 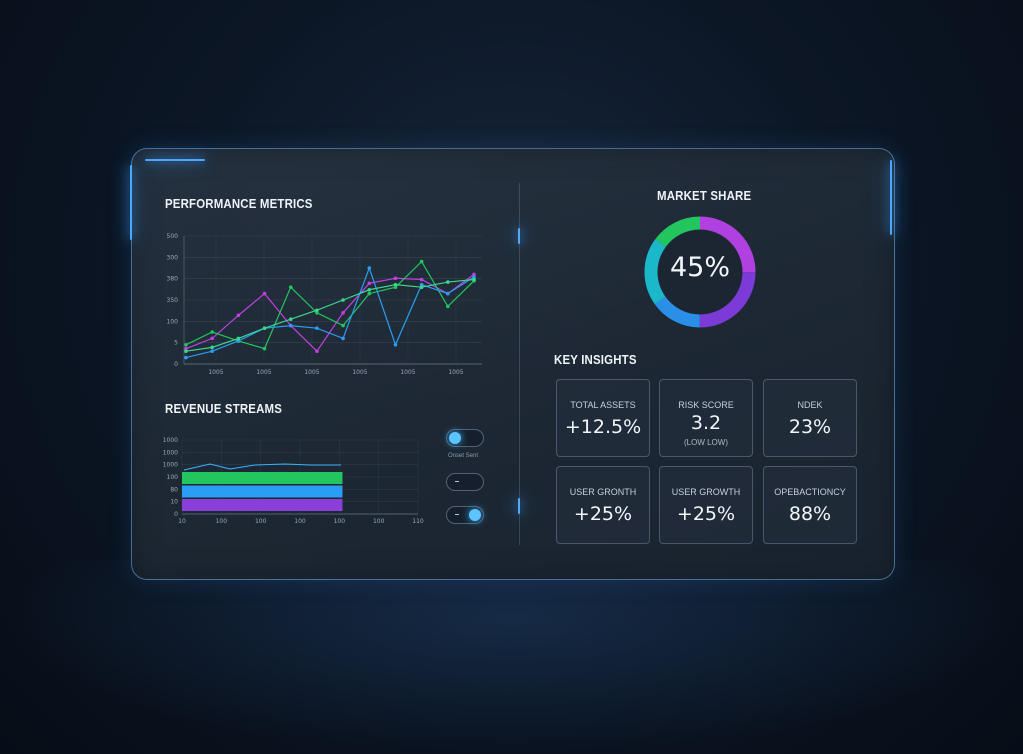 What do you see at coordinates (519, 364) in the screenshot?
I see `section-divider` at bounding box center [519, 364].